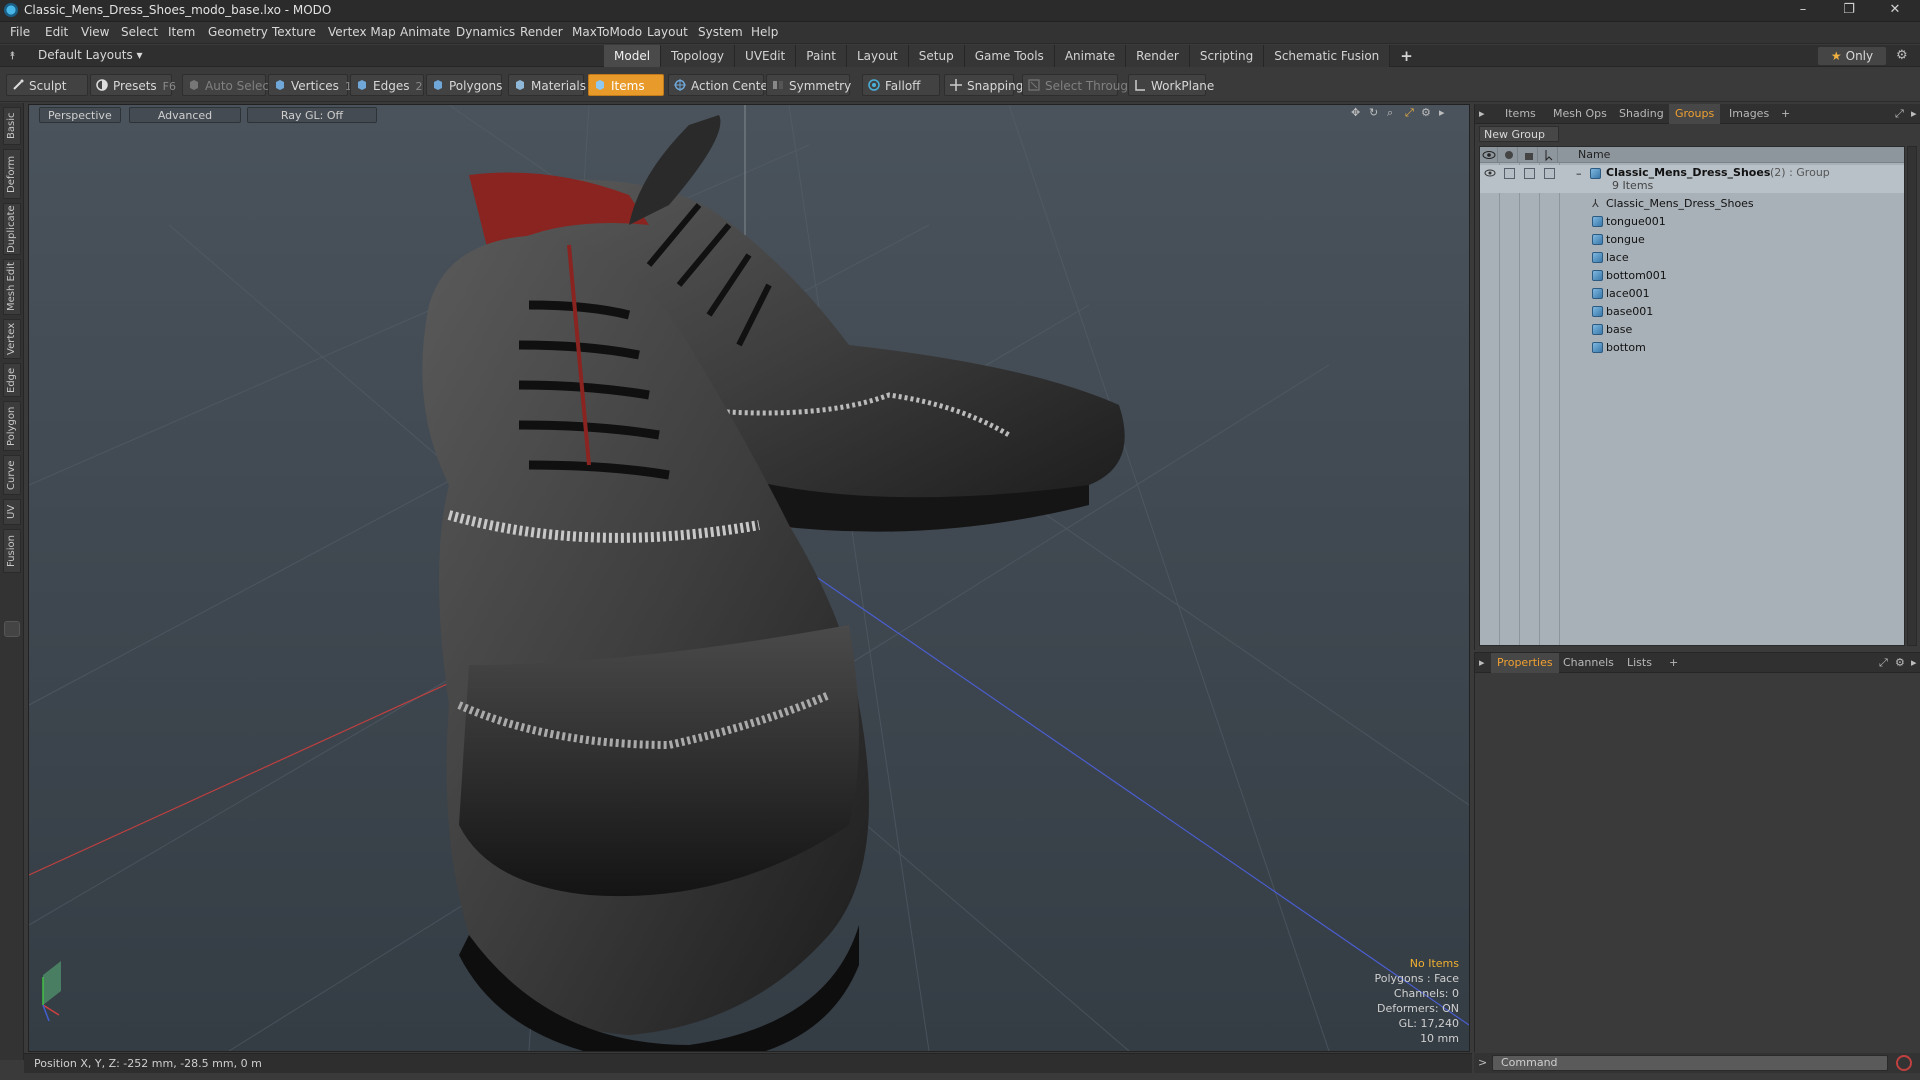 The width and height of the screenshot is (1920, 1080). What do you see at coordinates (185, 115) in the screenshot?
I see `advanced-button: Advanced` at bounding box center [185, 115].